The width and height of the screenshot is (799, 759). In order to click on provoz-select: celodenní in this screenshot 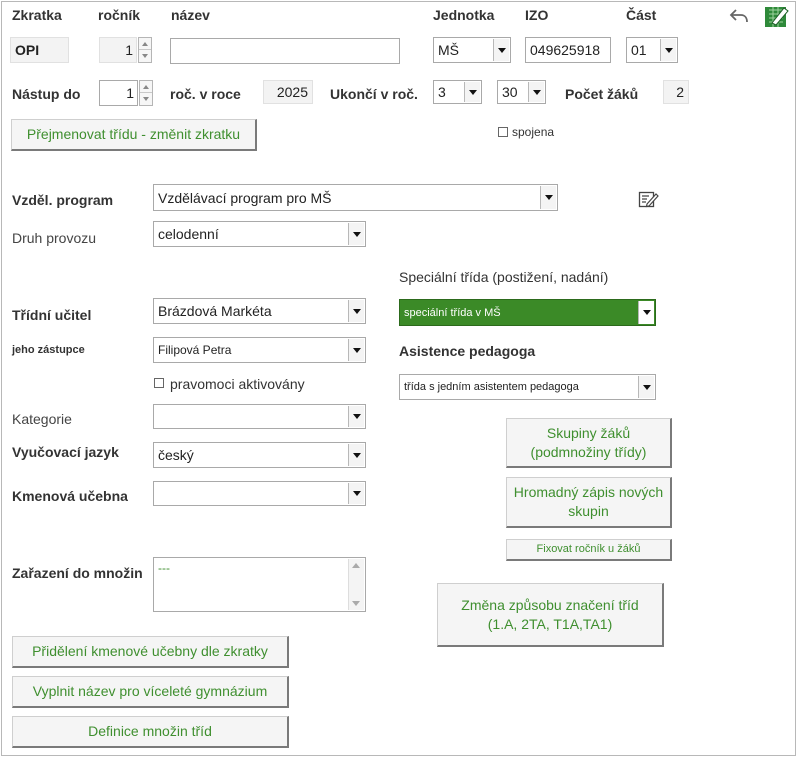, I will do `click(259, 234)`.